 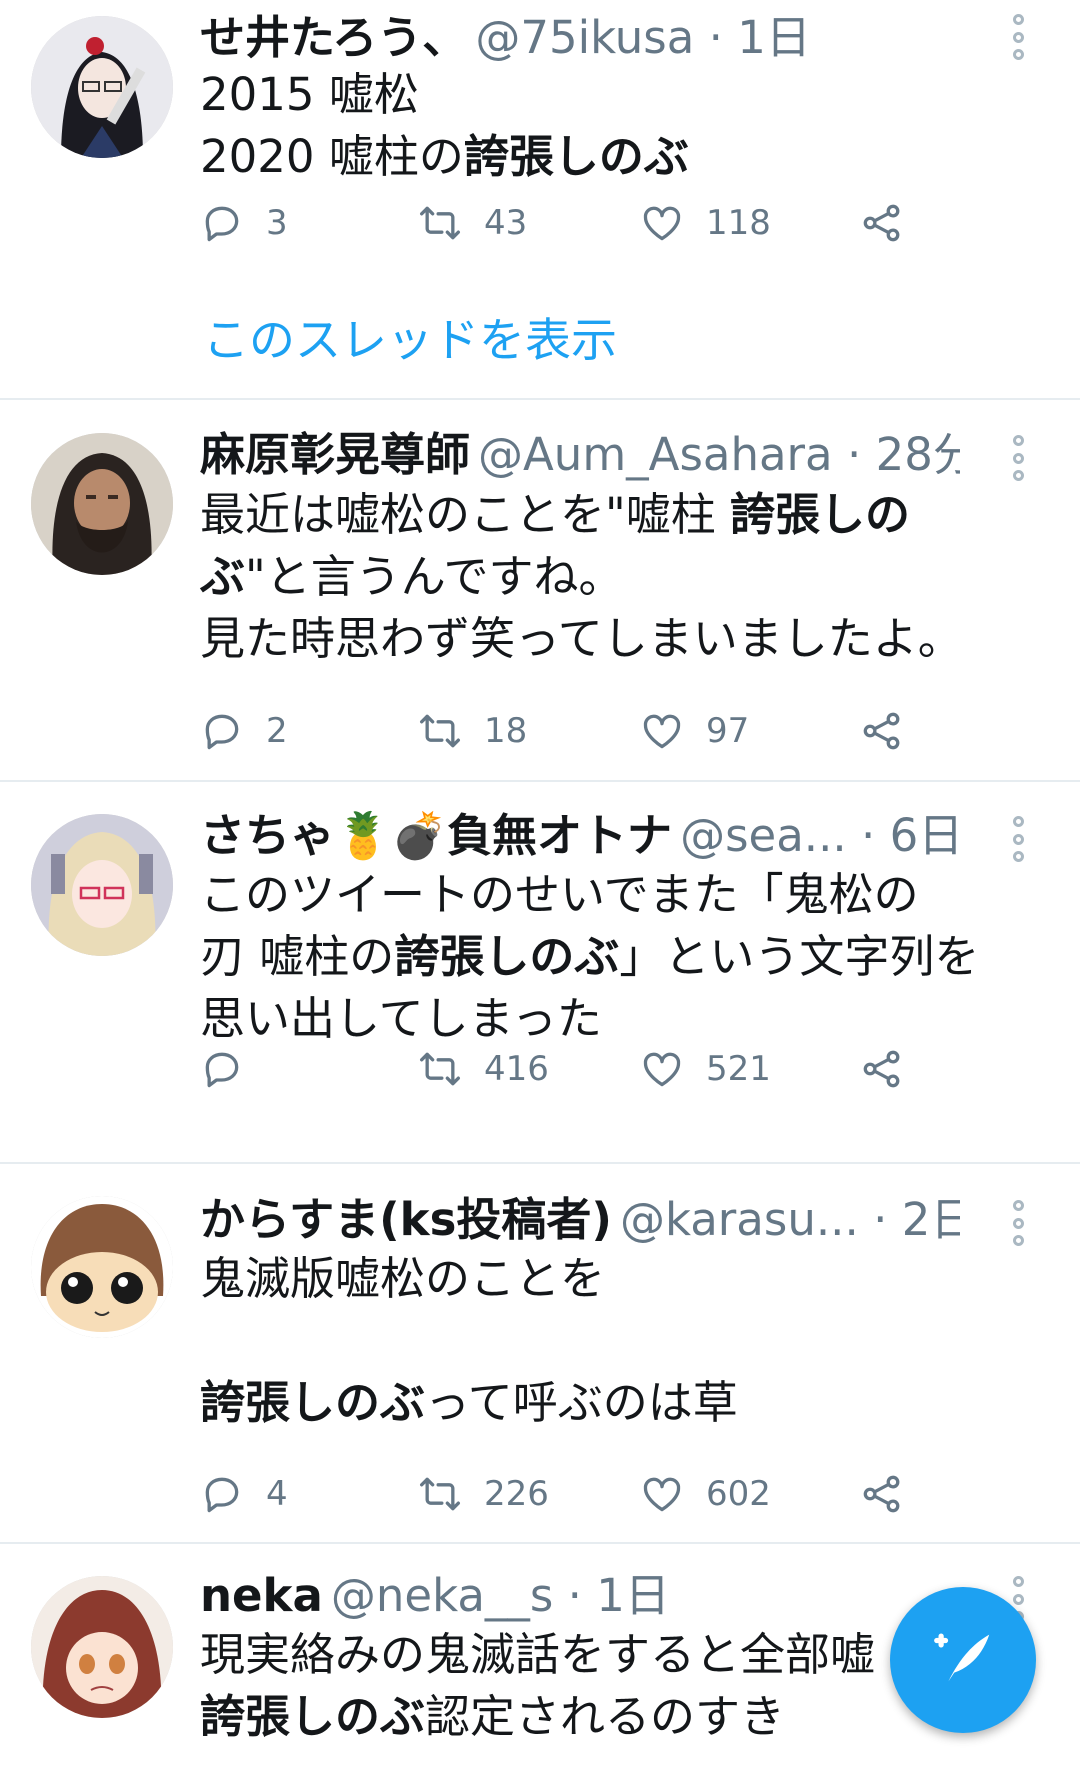 I want to click on display-name: せ井たろう、, so click(x=333, y=37).